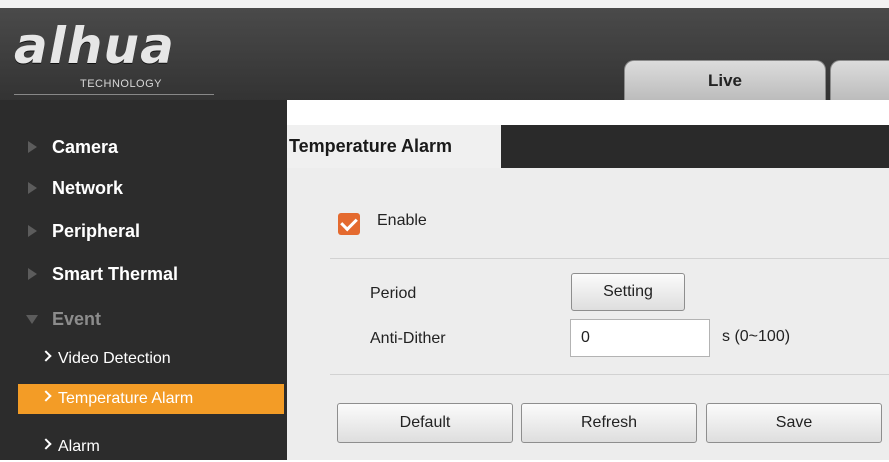  What do you see at coordinates (114, 358) in the screenshot?
I see `sidebar-subitem-label: Video Detection` at bounding box center [114, 358].